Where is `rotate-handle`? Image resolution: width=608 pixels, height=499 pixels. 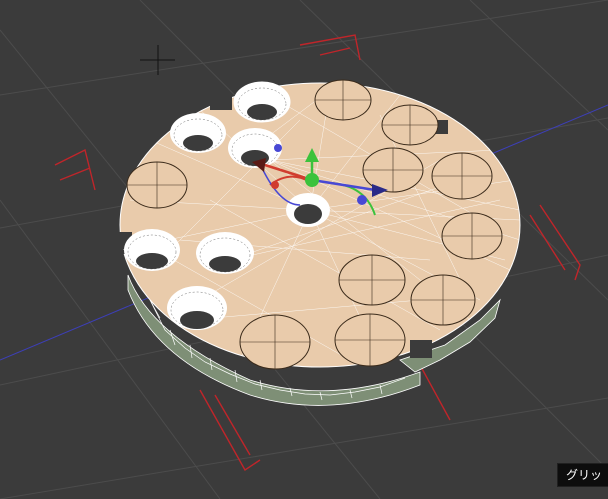
rotate-handle is located at coordinates (278, 148).